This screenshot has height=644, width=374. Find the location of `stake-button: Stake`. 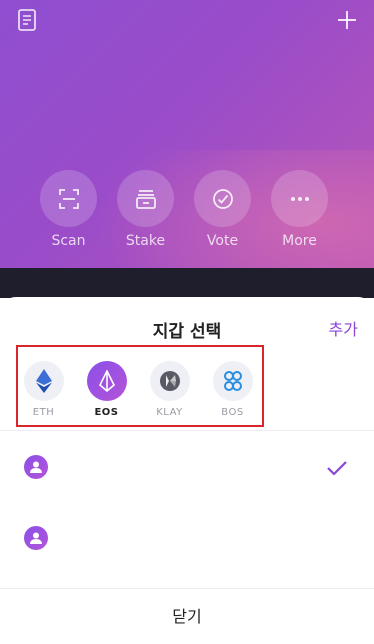

stake-button: Stake is located at coordinates (145, 209).